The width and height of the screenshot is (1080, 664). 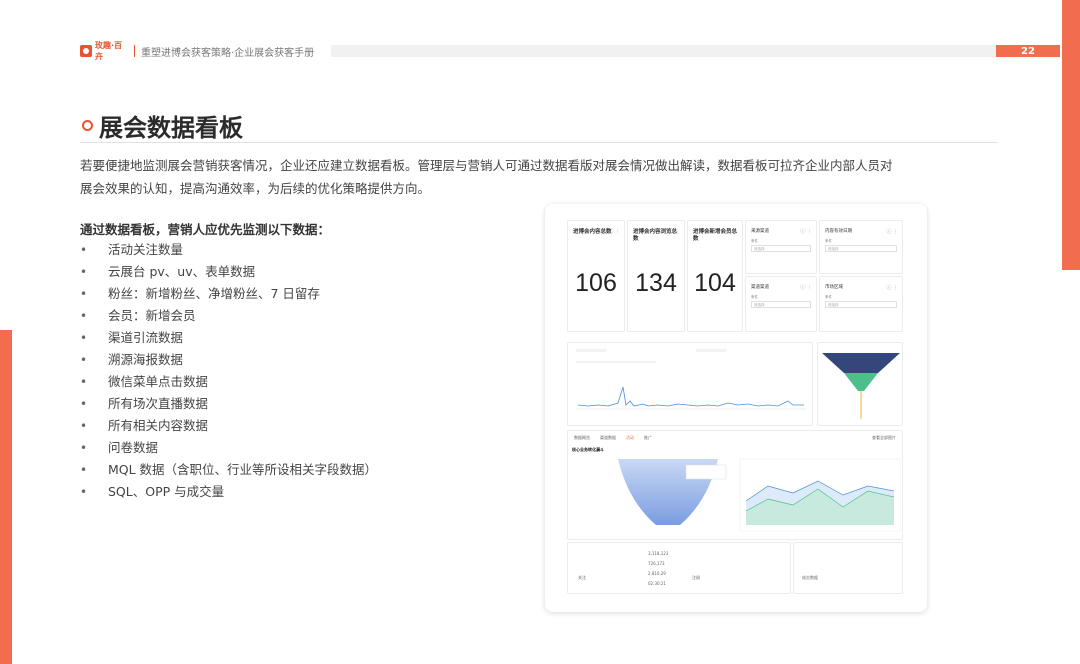 I want to click on list-item: • SQL、OPP 与成交量, so click(x=228, y=492).